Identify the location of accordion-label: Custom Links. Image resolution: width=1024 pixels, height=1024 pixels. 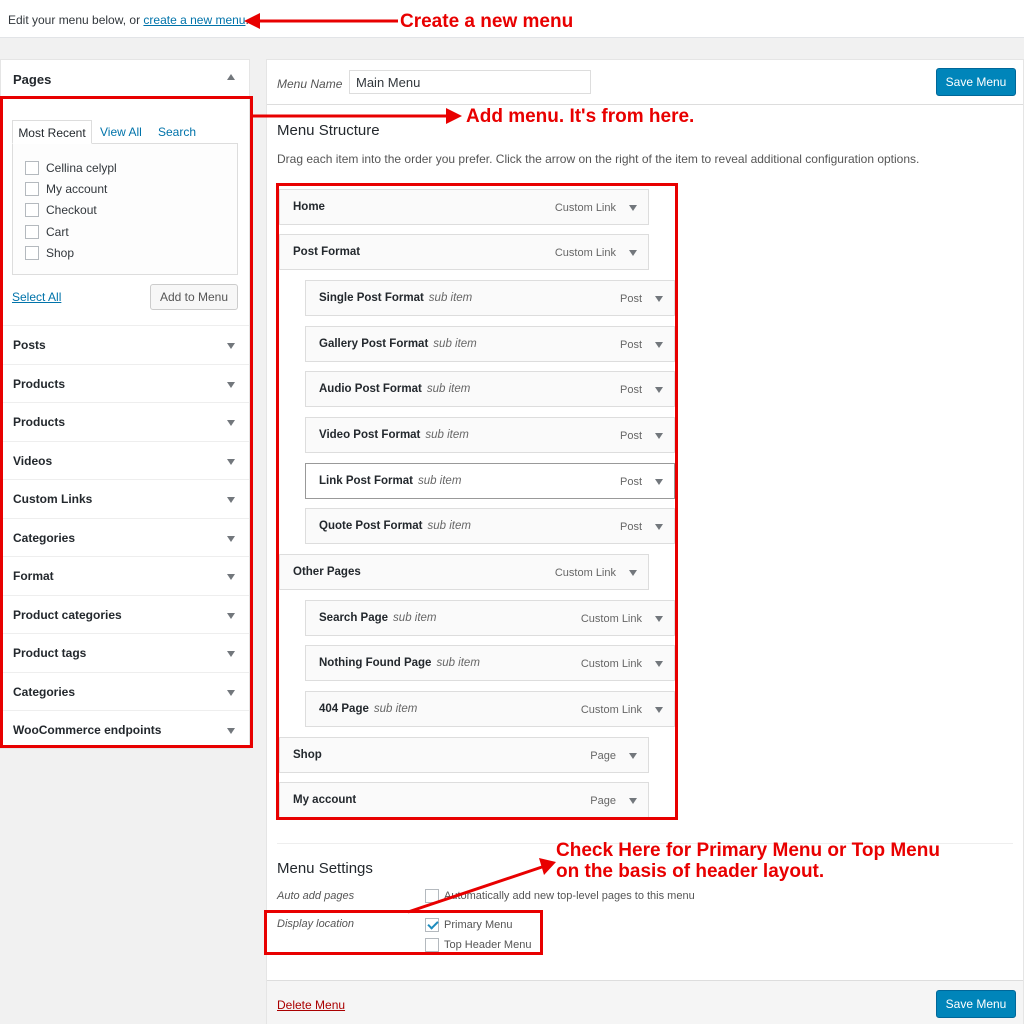
(53, 499).